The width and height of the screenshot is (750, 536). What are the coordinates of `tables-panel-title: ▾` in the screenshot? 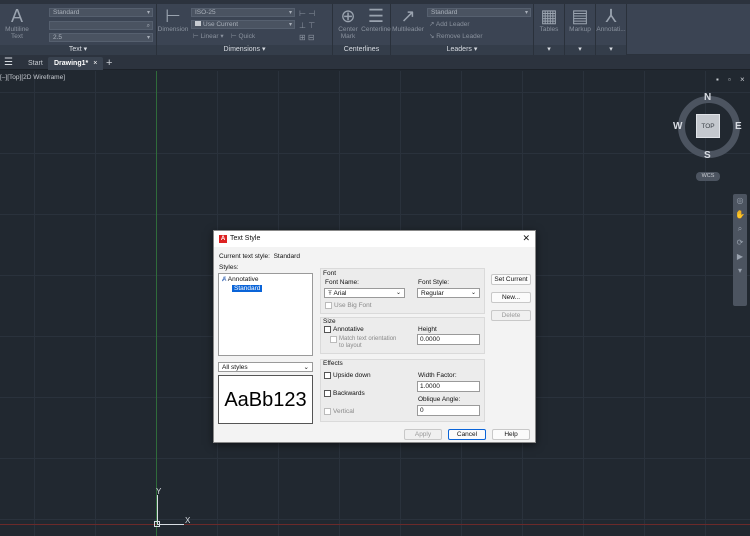 It's located at (549, 50).